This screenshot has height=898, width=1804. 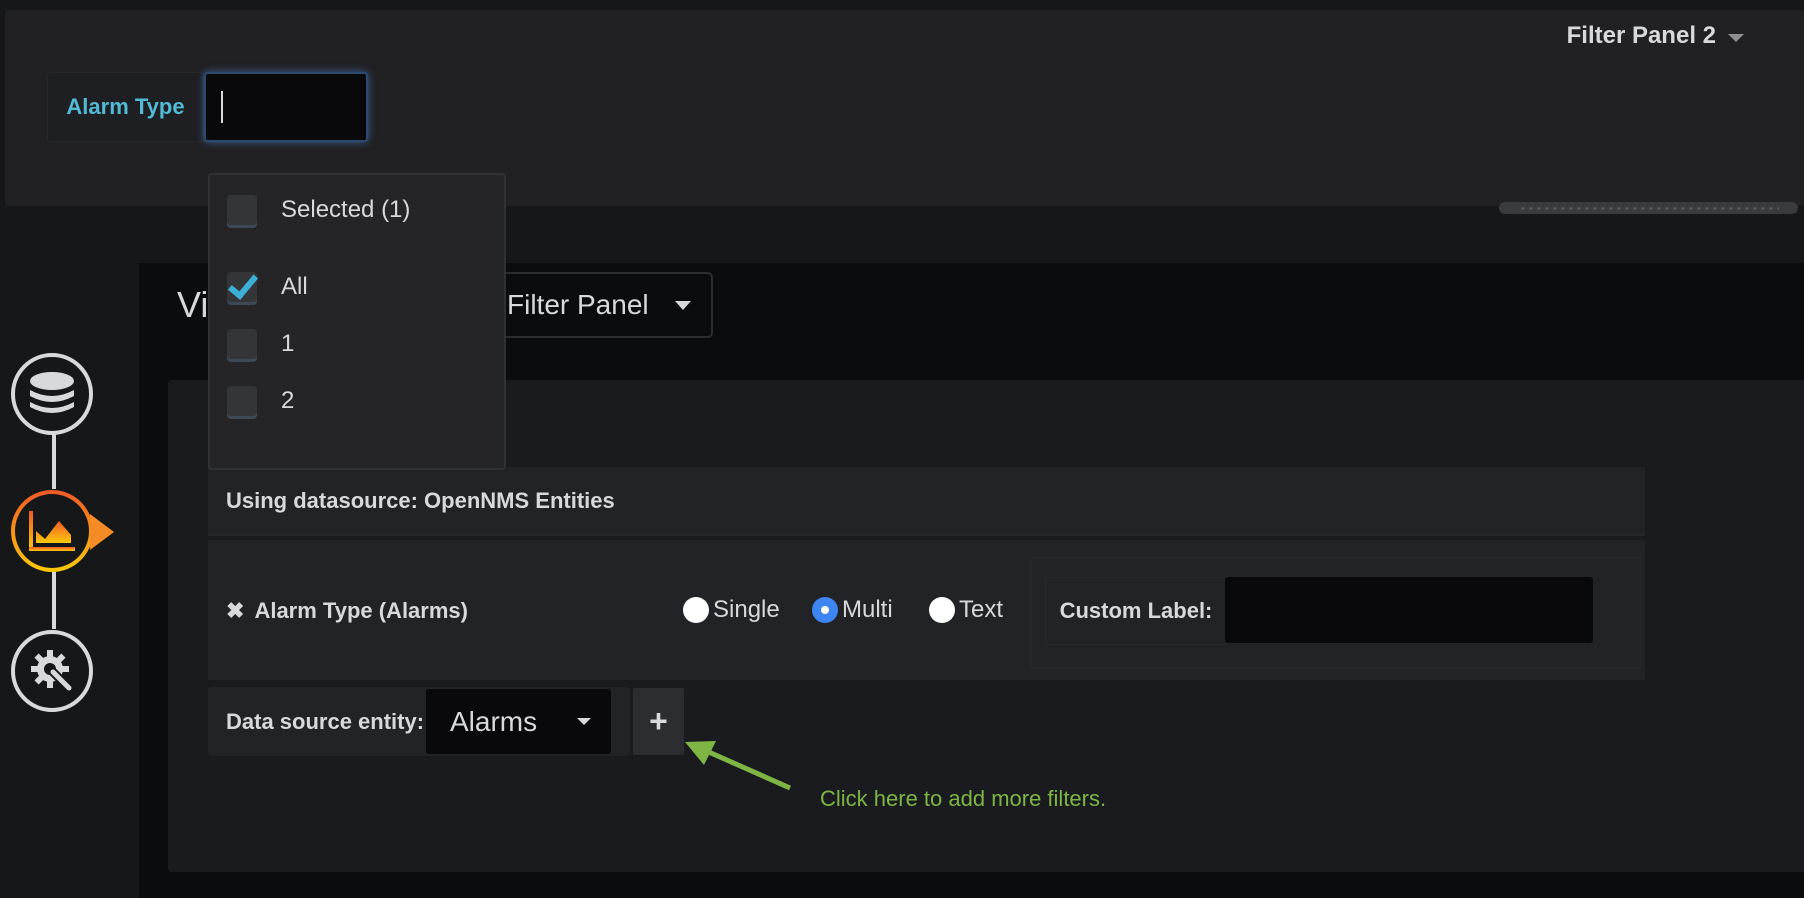 What do you see at coordinates (286, 107) in the screenshot?
I see `alarm-type-input` at bounding box center [286, 107].